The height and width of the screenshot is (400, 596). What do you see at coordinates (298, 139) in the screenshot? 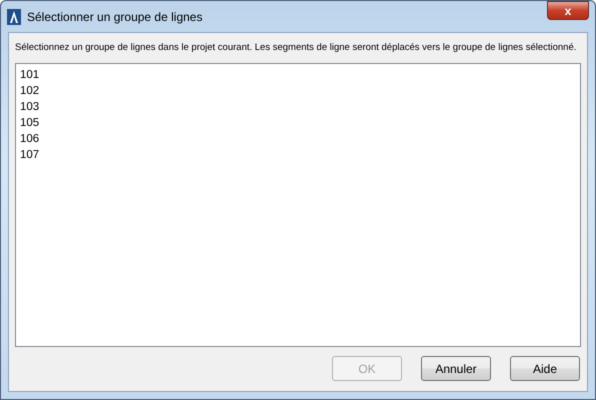
I see `list-item: 106` at bounding box center [298, 139].